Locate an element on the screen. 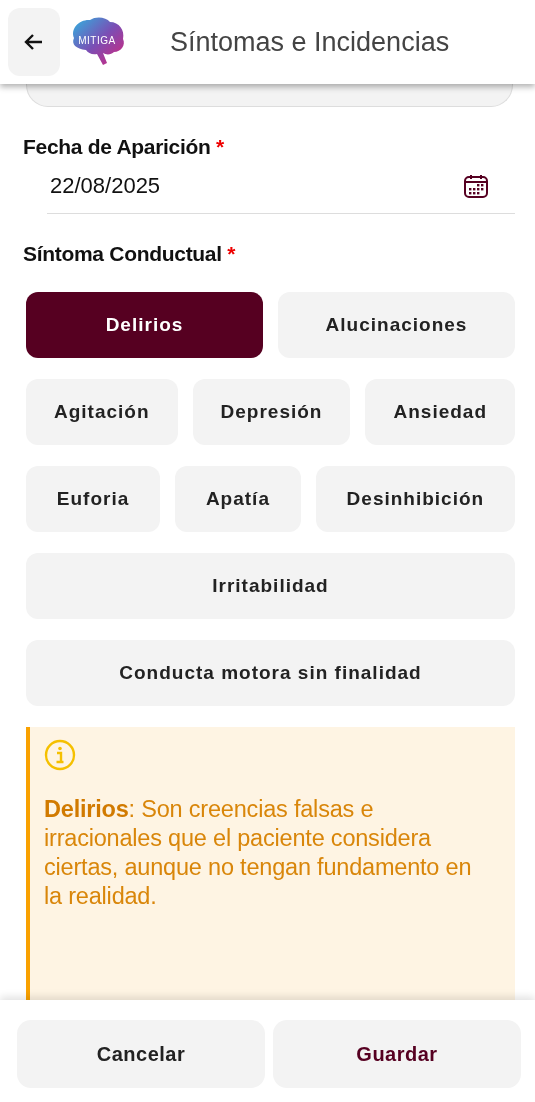  page-title: Síntomas e Incidencias is located at coordinates (310, 42).